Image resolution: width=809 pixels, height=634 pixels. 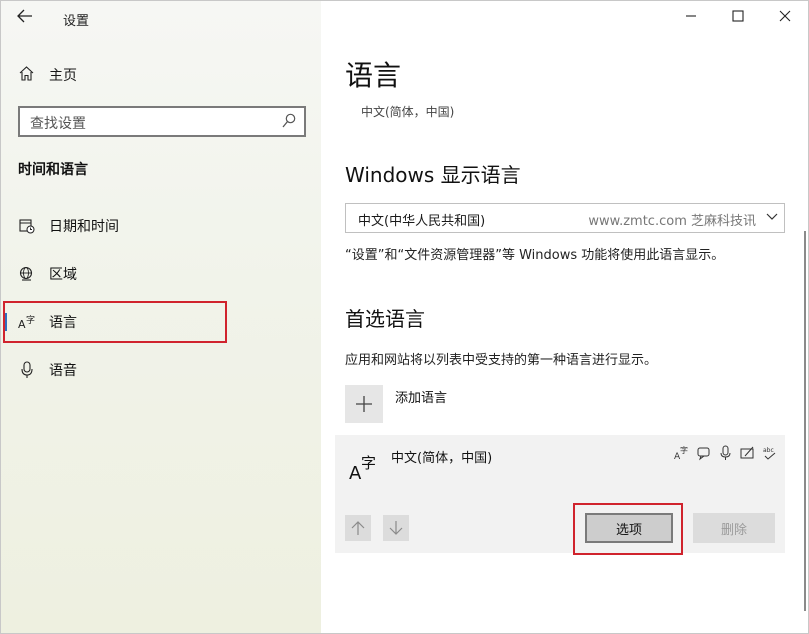 I want to click on remove-button: 删除, so click(x=734, y=528).